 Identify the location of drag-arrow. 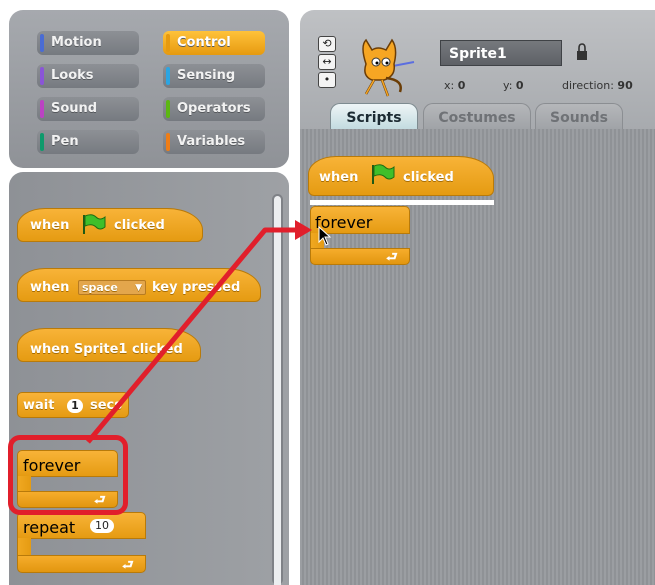
(199, 332).